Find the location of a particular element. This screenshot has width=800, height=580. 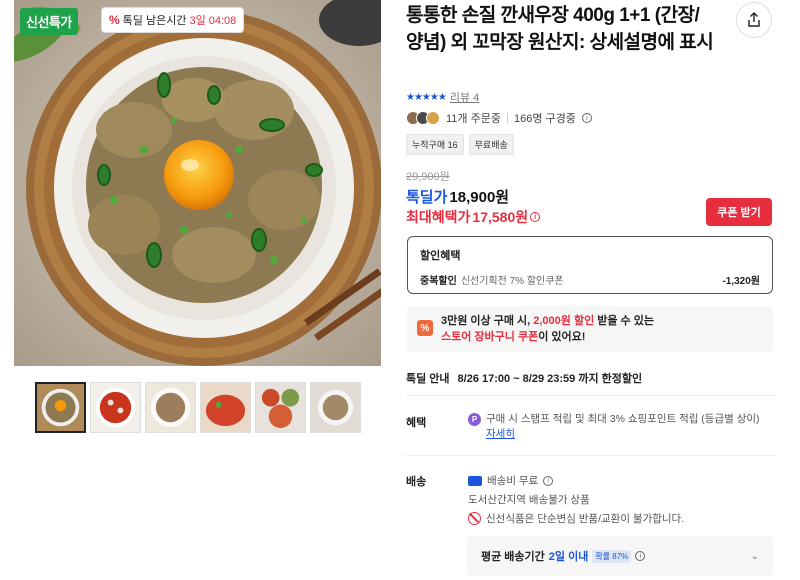

buyer-avatars is located at coordinates (423, 118).